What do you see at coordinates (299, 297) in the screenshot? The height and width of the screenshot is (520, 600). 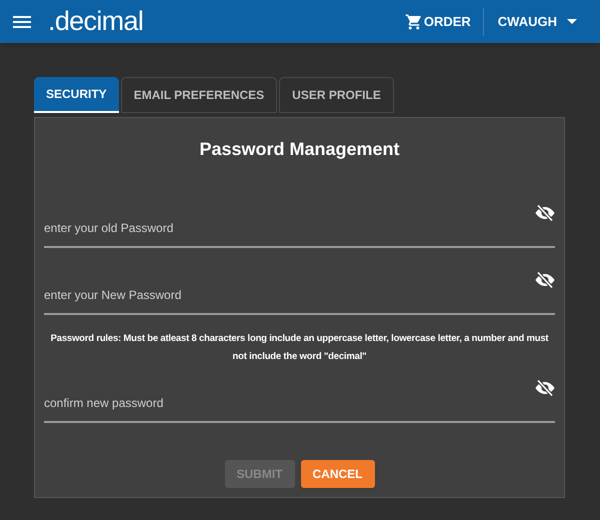 I see `password-field: enter your New Password` at bounding box center [299, 297].